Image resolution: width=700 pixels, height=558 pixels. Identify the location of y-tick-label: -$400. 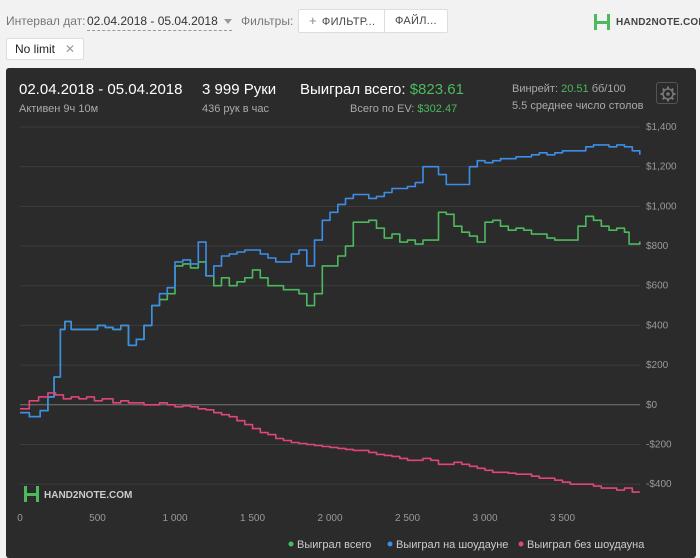
(659, 484).